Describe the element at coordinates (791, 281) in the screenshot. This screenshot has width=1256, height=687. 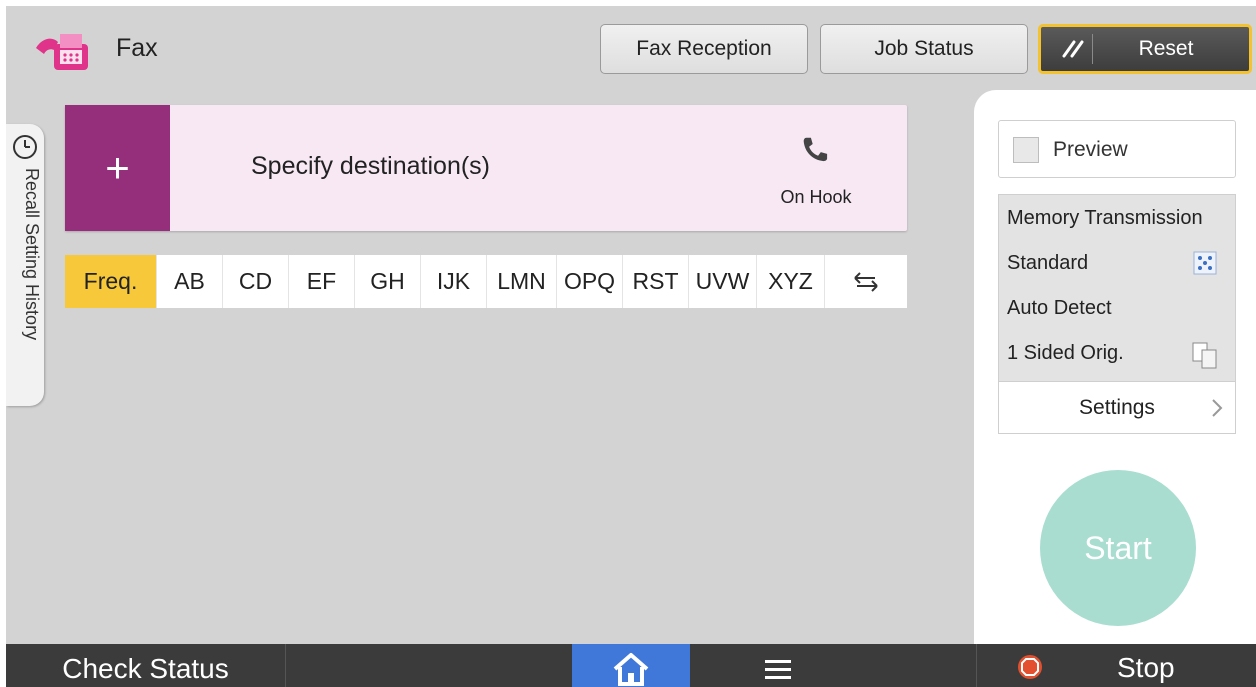
I see `tab-xyz: XYZ` at that location.